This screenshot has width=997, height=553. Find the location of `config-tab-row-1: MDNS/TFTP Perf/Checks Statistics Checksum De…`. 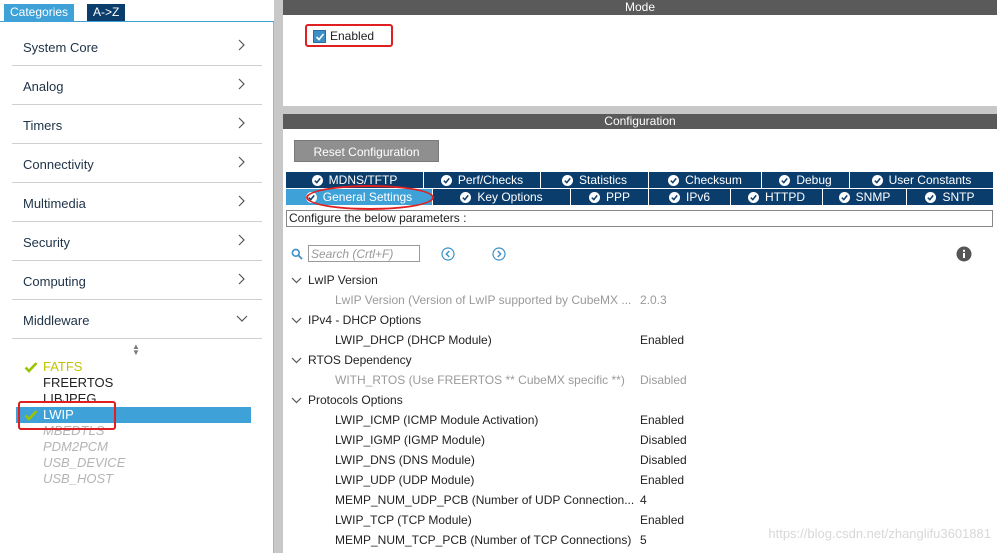

config-tab-row-1: MDNS/TFTP Perf/Checks Statistics Checksum De… is located at coordinates (639, 180).